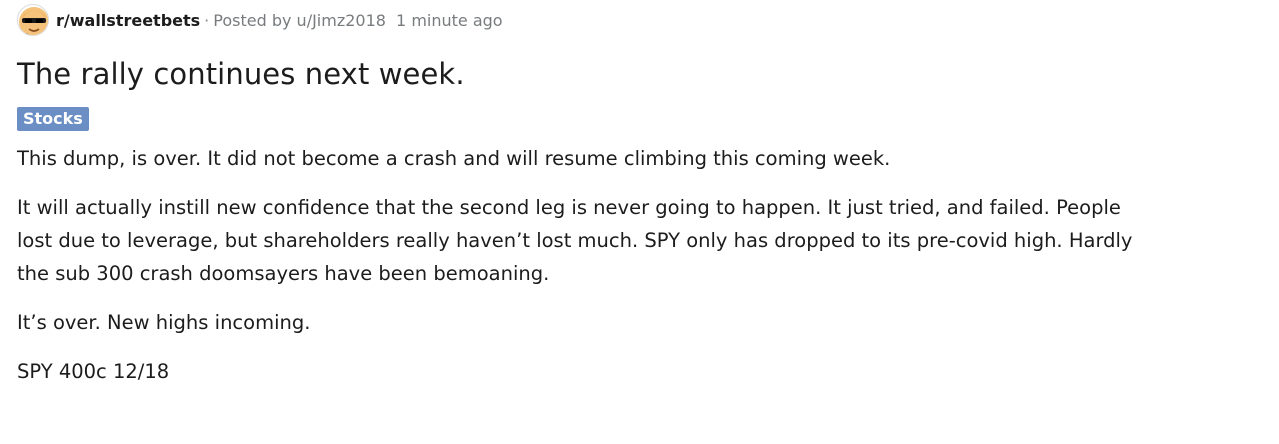  Describe the element at coordinates (33, 20) in the screenshot. I see `wallstreetbets-avatar-icon` at that location.